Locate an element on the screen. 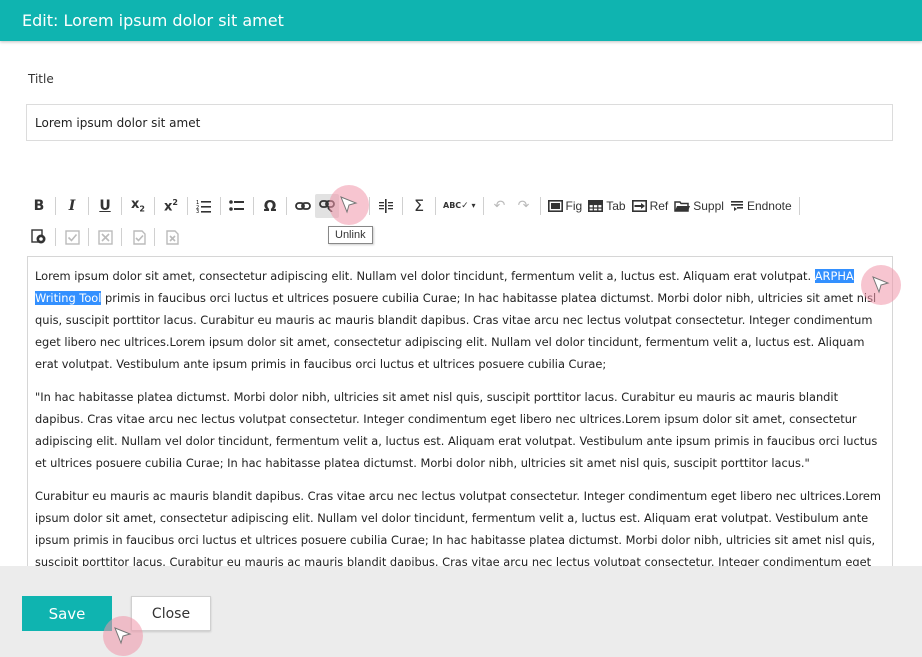  subscript-icon: x2 is located at coordinates (138, 205).